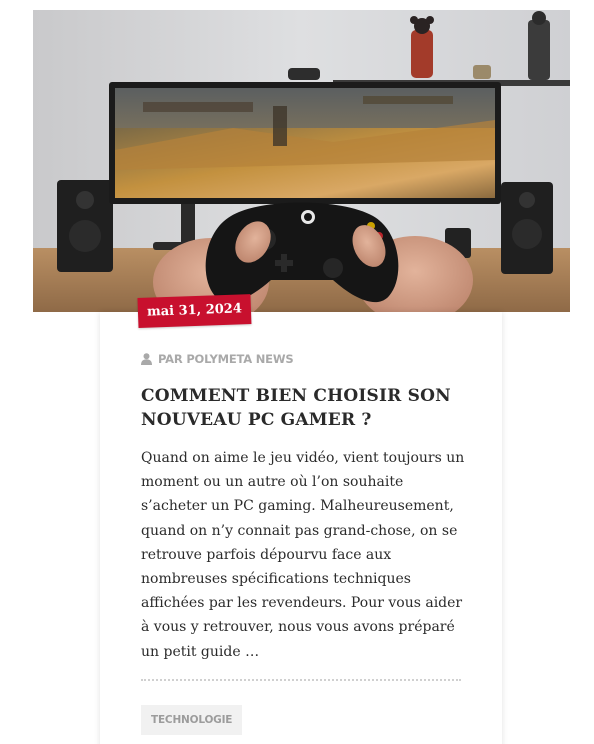 The image size is (594, 744). Describe the element at coordinates (192, 720) in the screenshot. I see `category-tag-technologie: TECHNOLOGIE` at that location.